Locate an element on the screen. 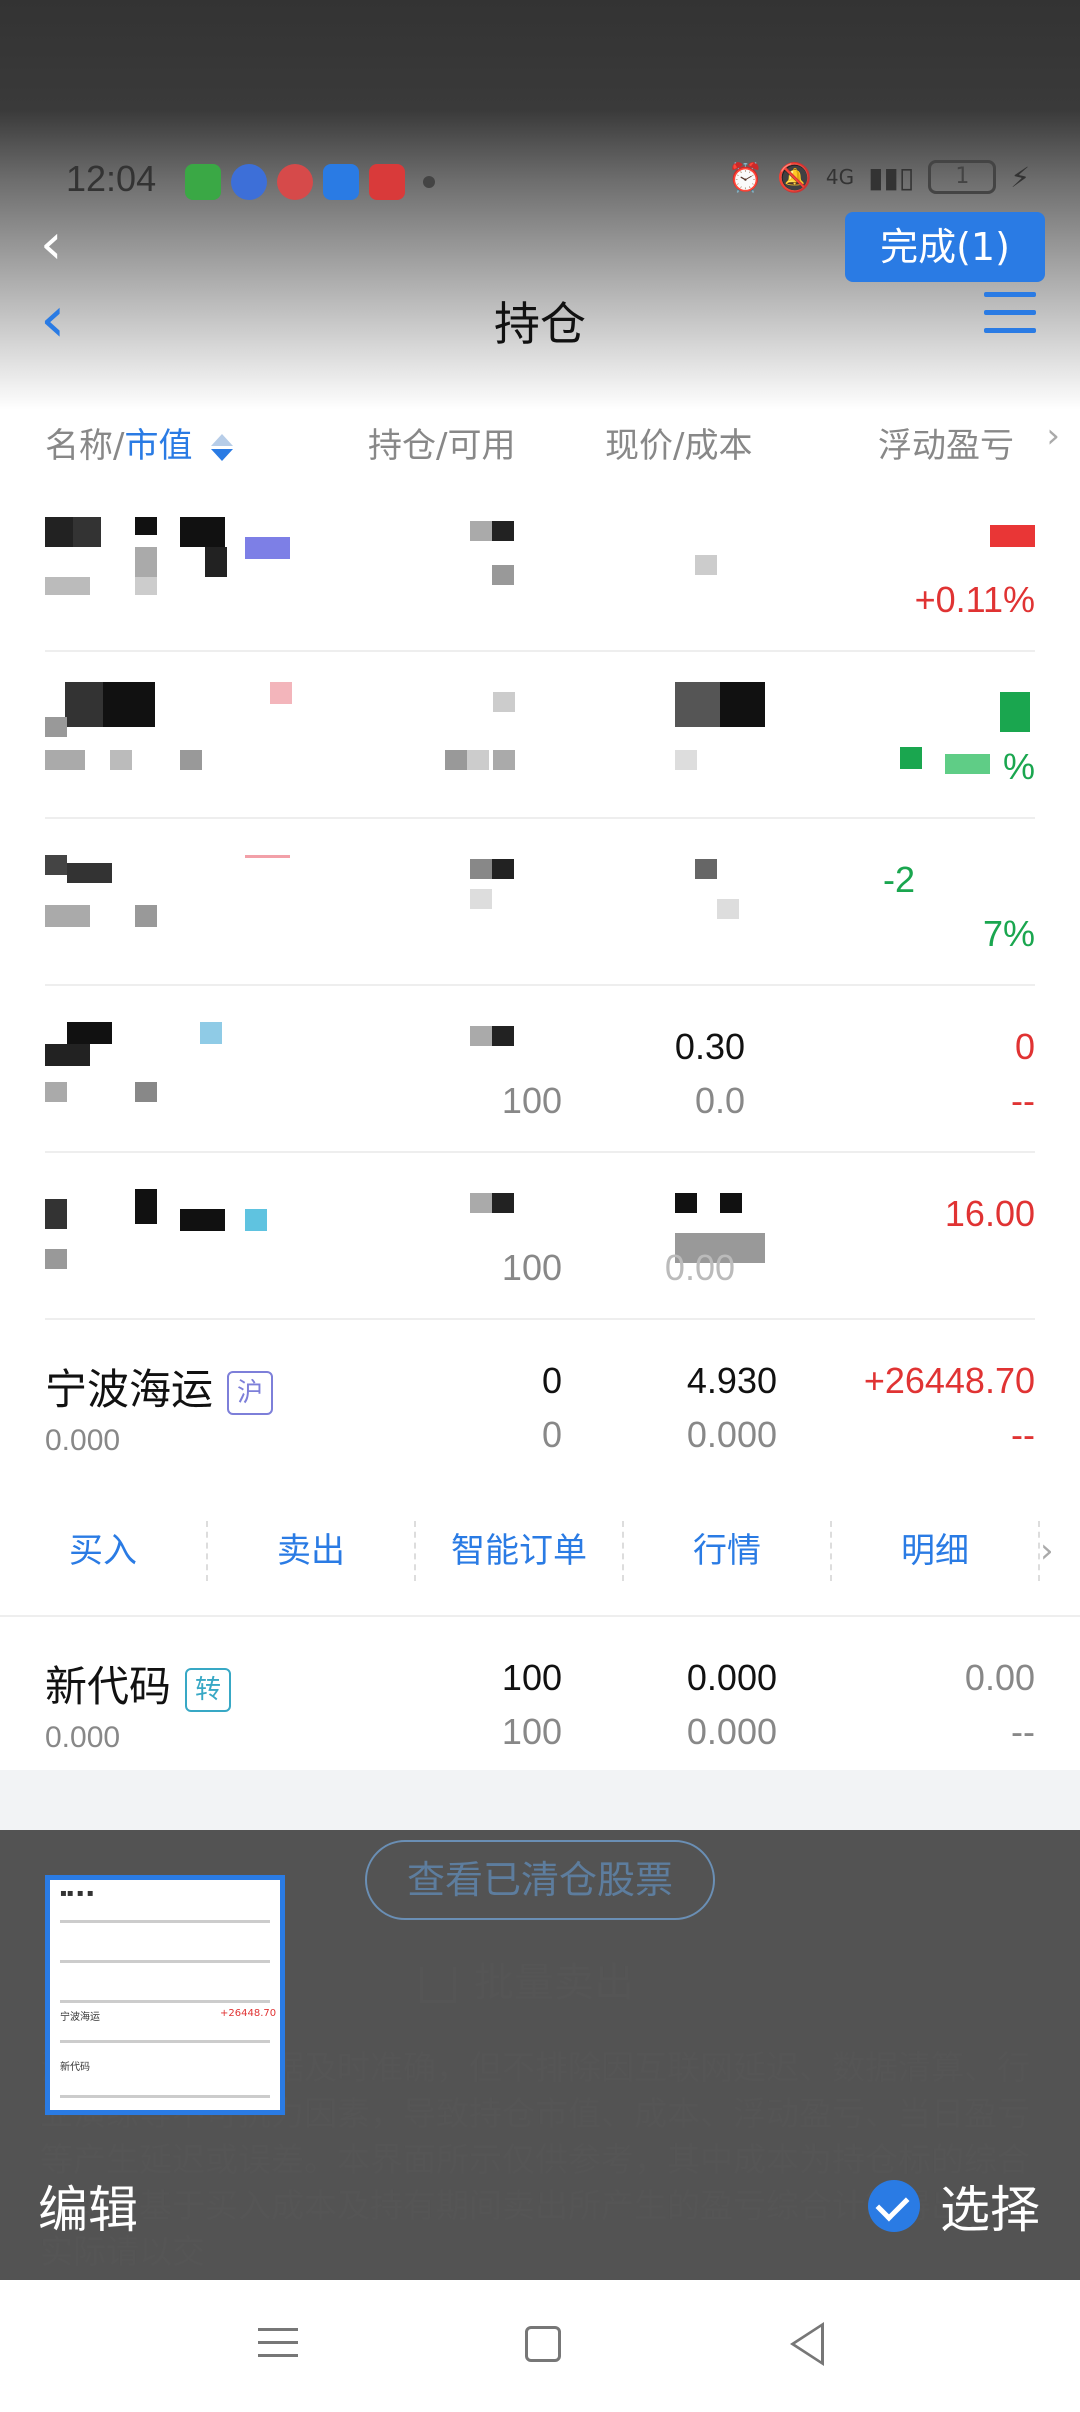 Image resolution: width=1080 pixels, height=2412 pixels. home-icon is located at coordinates (543, 2344).